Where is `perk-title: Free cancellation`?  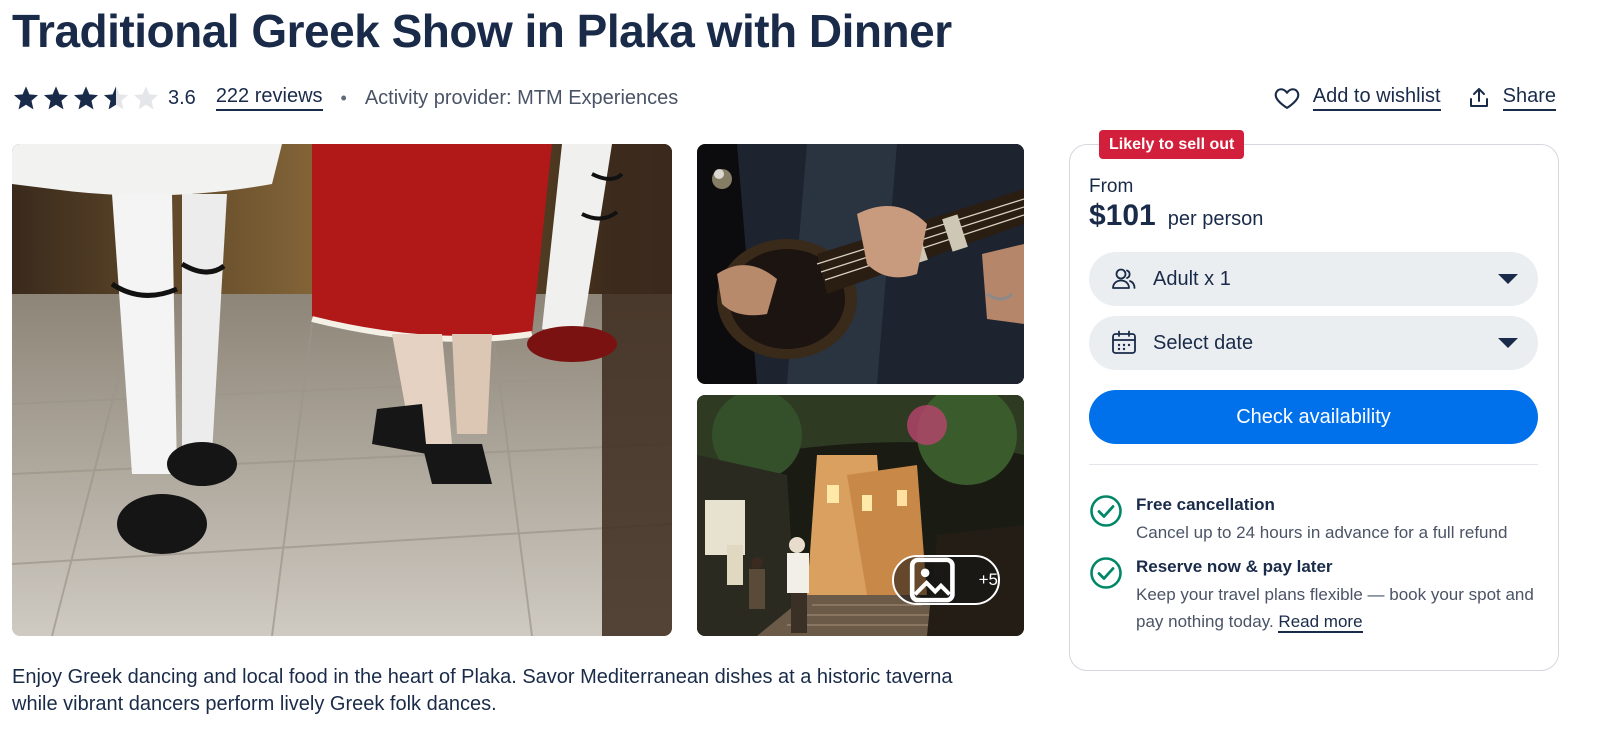 perk-title: Free cancellation is located at coordinates (1205, 504).